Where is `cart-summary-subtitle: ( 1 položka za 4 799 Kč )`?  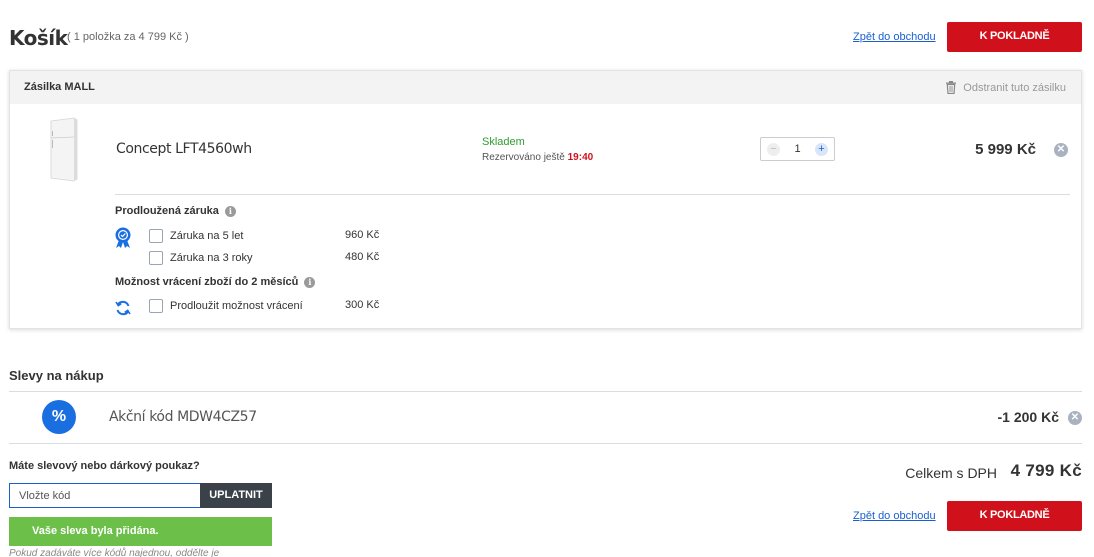 cart-summary-subtitle: ( 1 položka za 4 799 Kč ) is located at coordinates (128, 37).